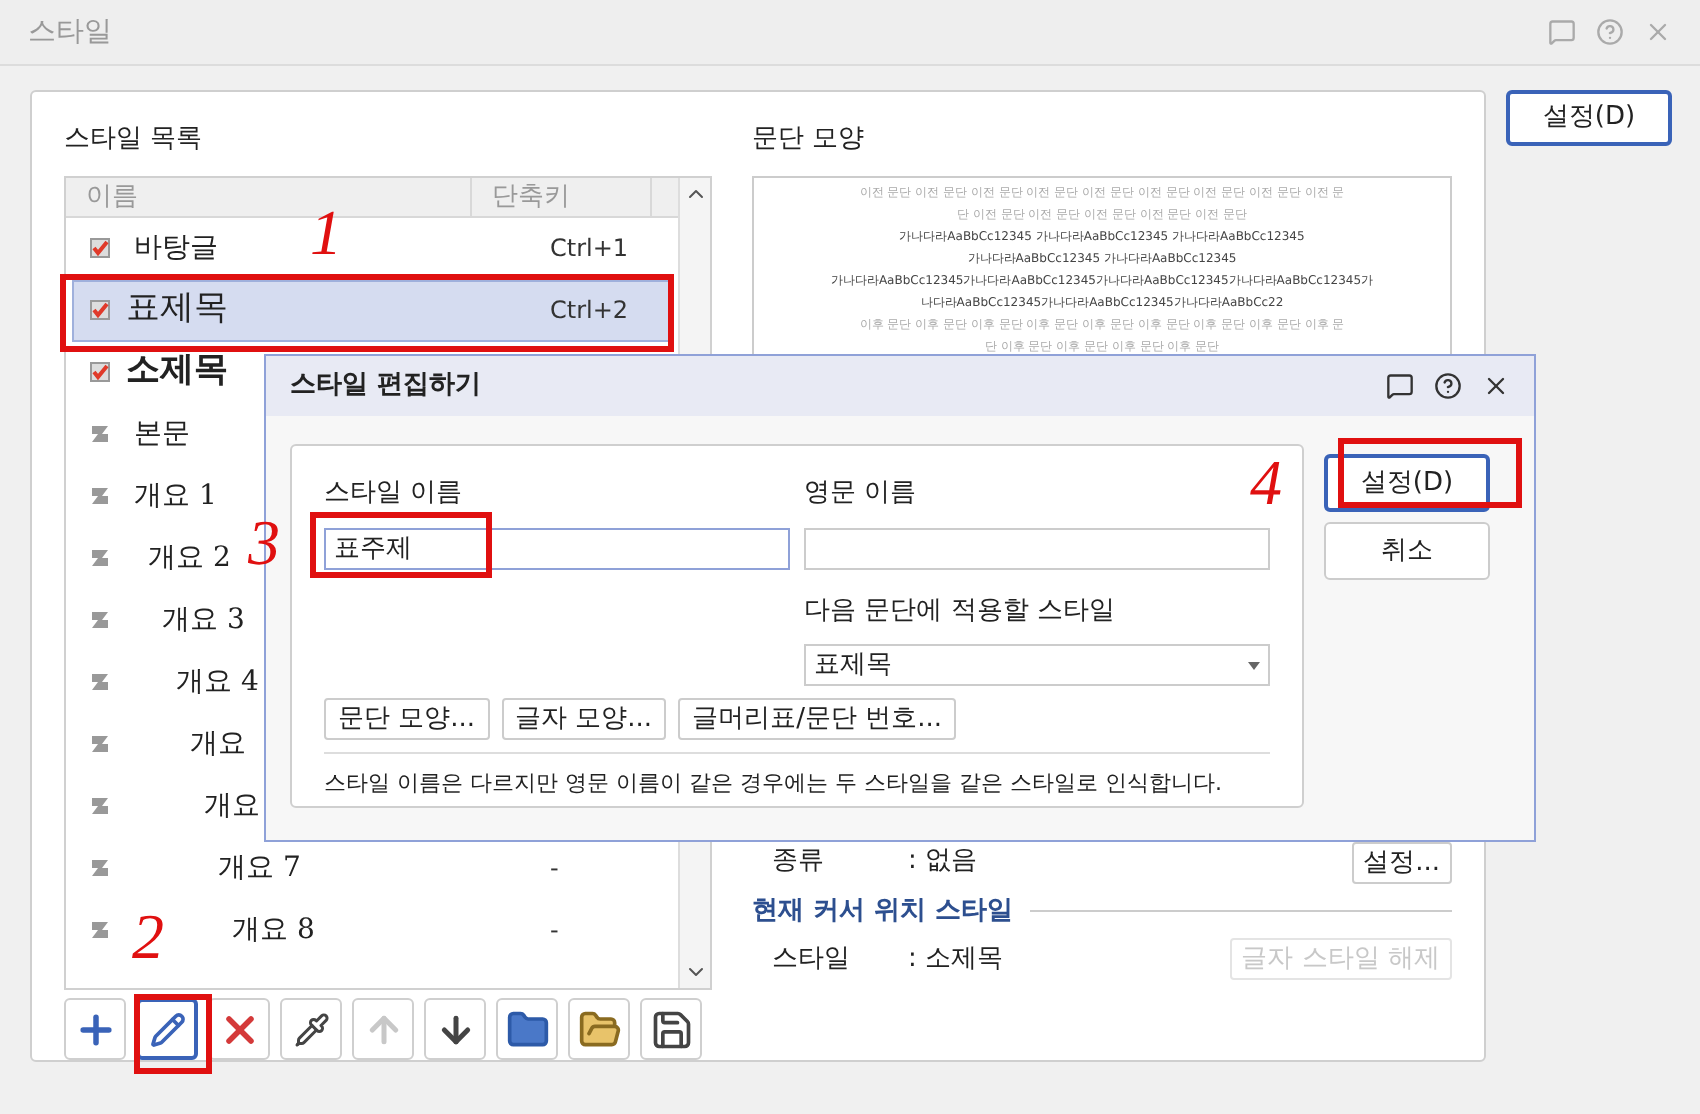 The height and width of the screenshot is (1114, 1700). I want to click on save-icon, so click(671, 1029).